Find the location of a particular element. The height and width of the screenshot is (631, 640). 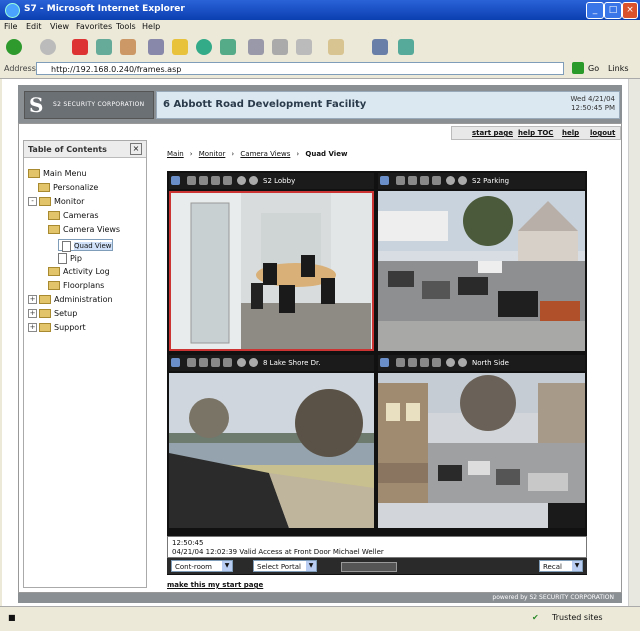

toc-item-setup: + Setup is located at coordinates (52, 313).